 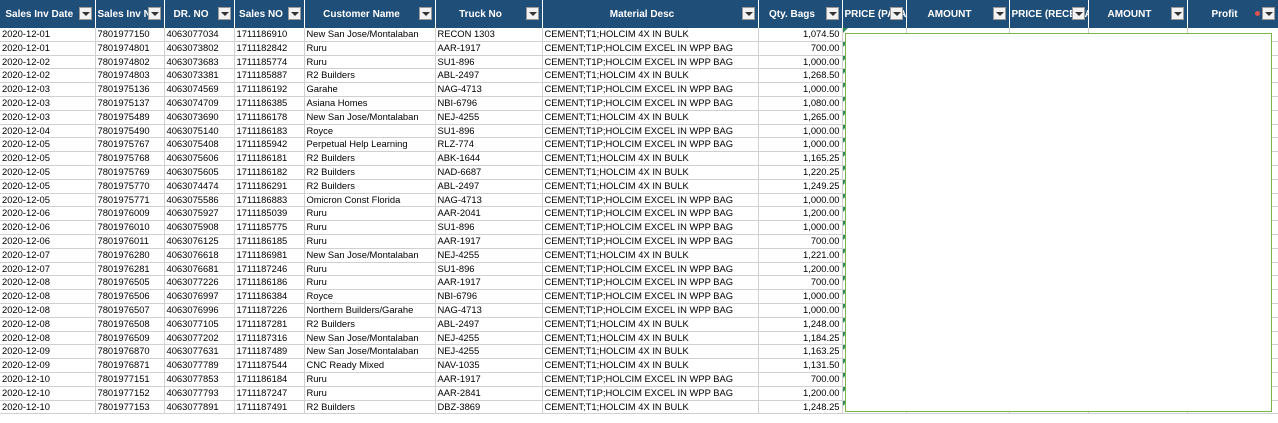 What do you see at coordinates (489, 310) in the screenshot?
I see `table-cell: NAG-4713` at bounding box center [489, 310].